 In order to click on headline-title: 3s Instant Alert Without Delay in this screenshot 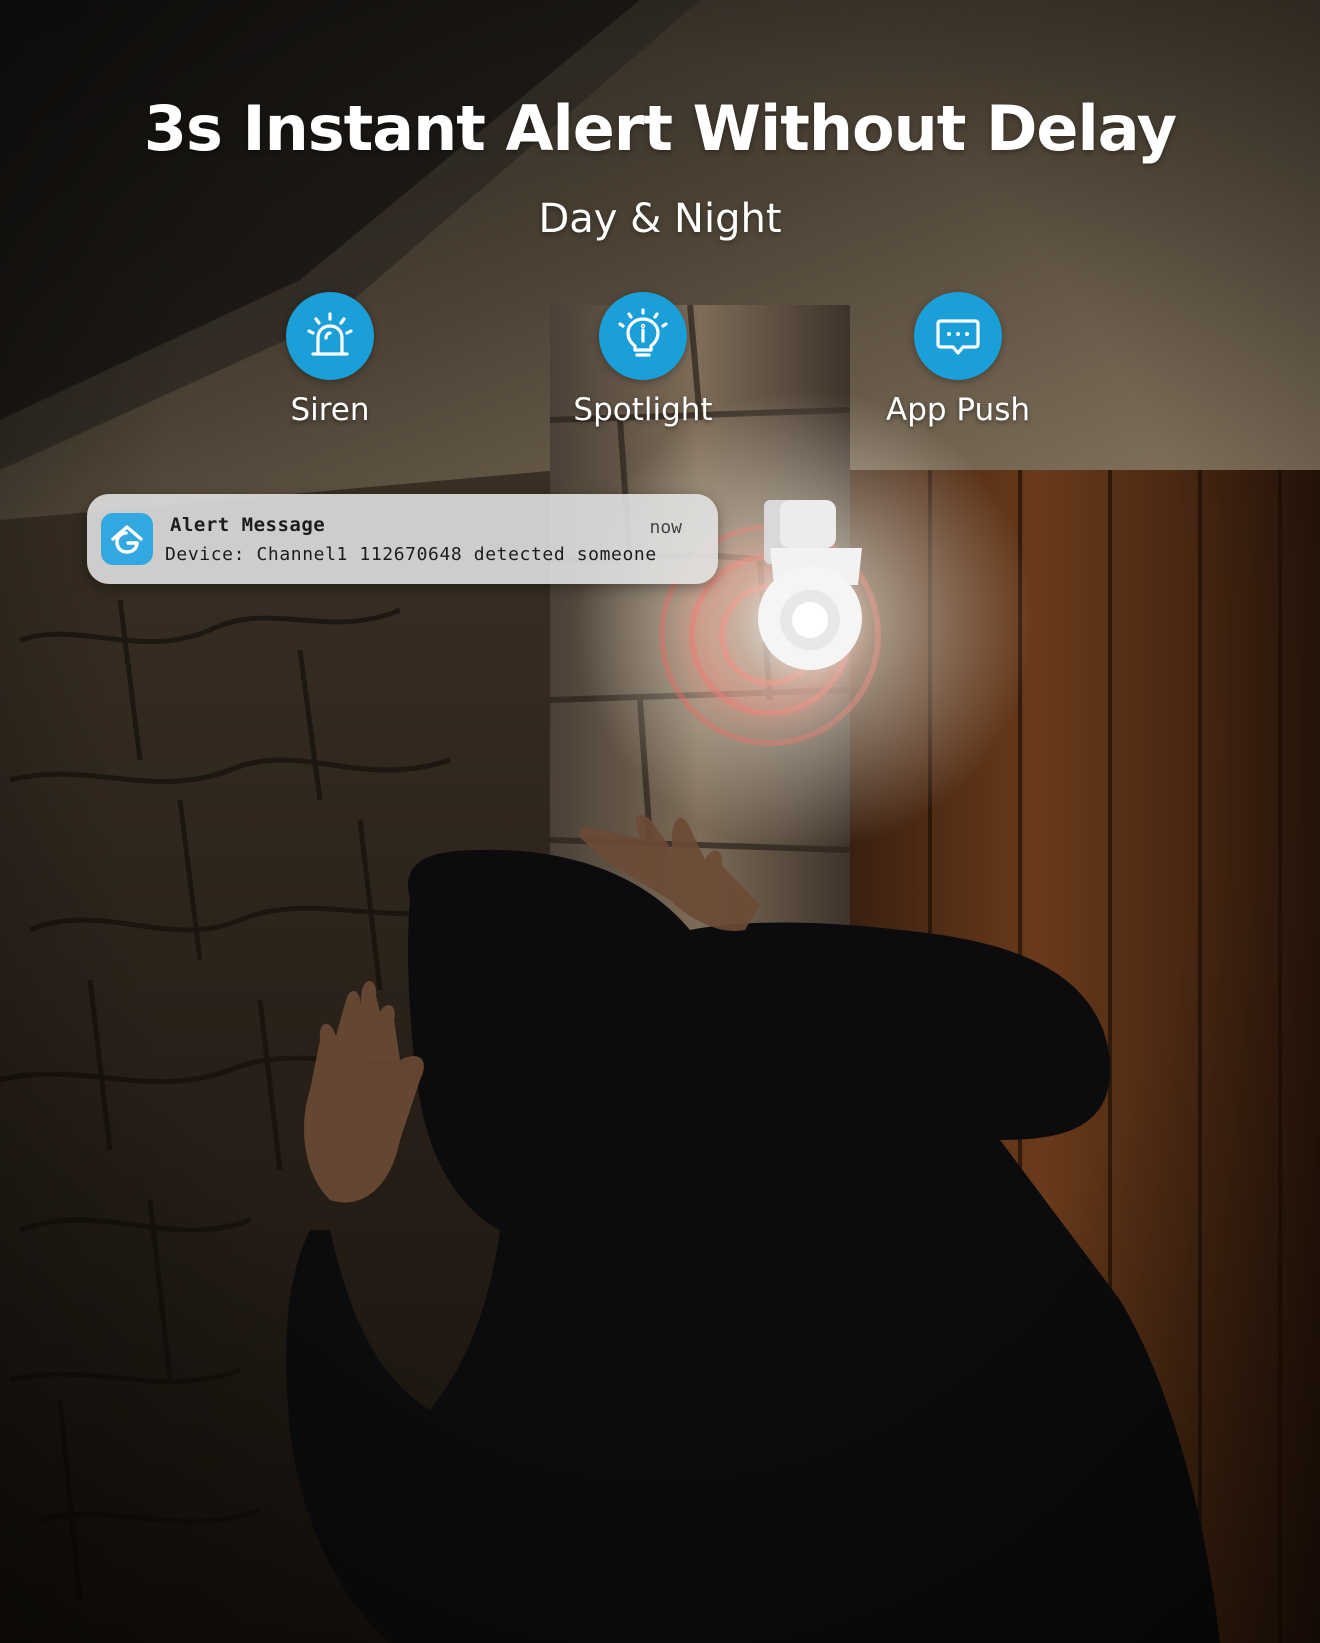, I will do `click(660, 128)`.